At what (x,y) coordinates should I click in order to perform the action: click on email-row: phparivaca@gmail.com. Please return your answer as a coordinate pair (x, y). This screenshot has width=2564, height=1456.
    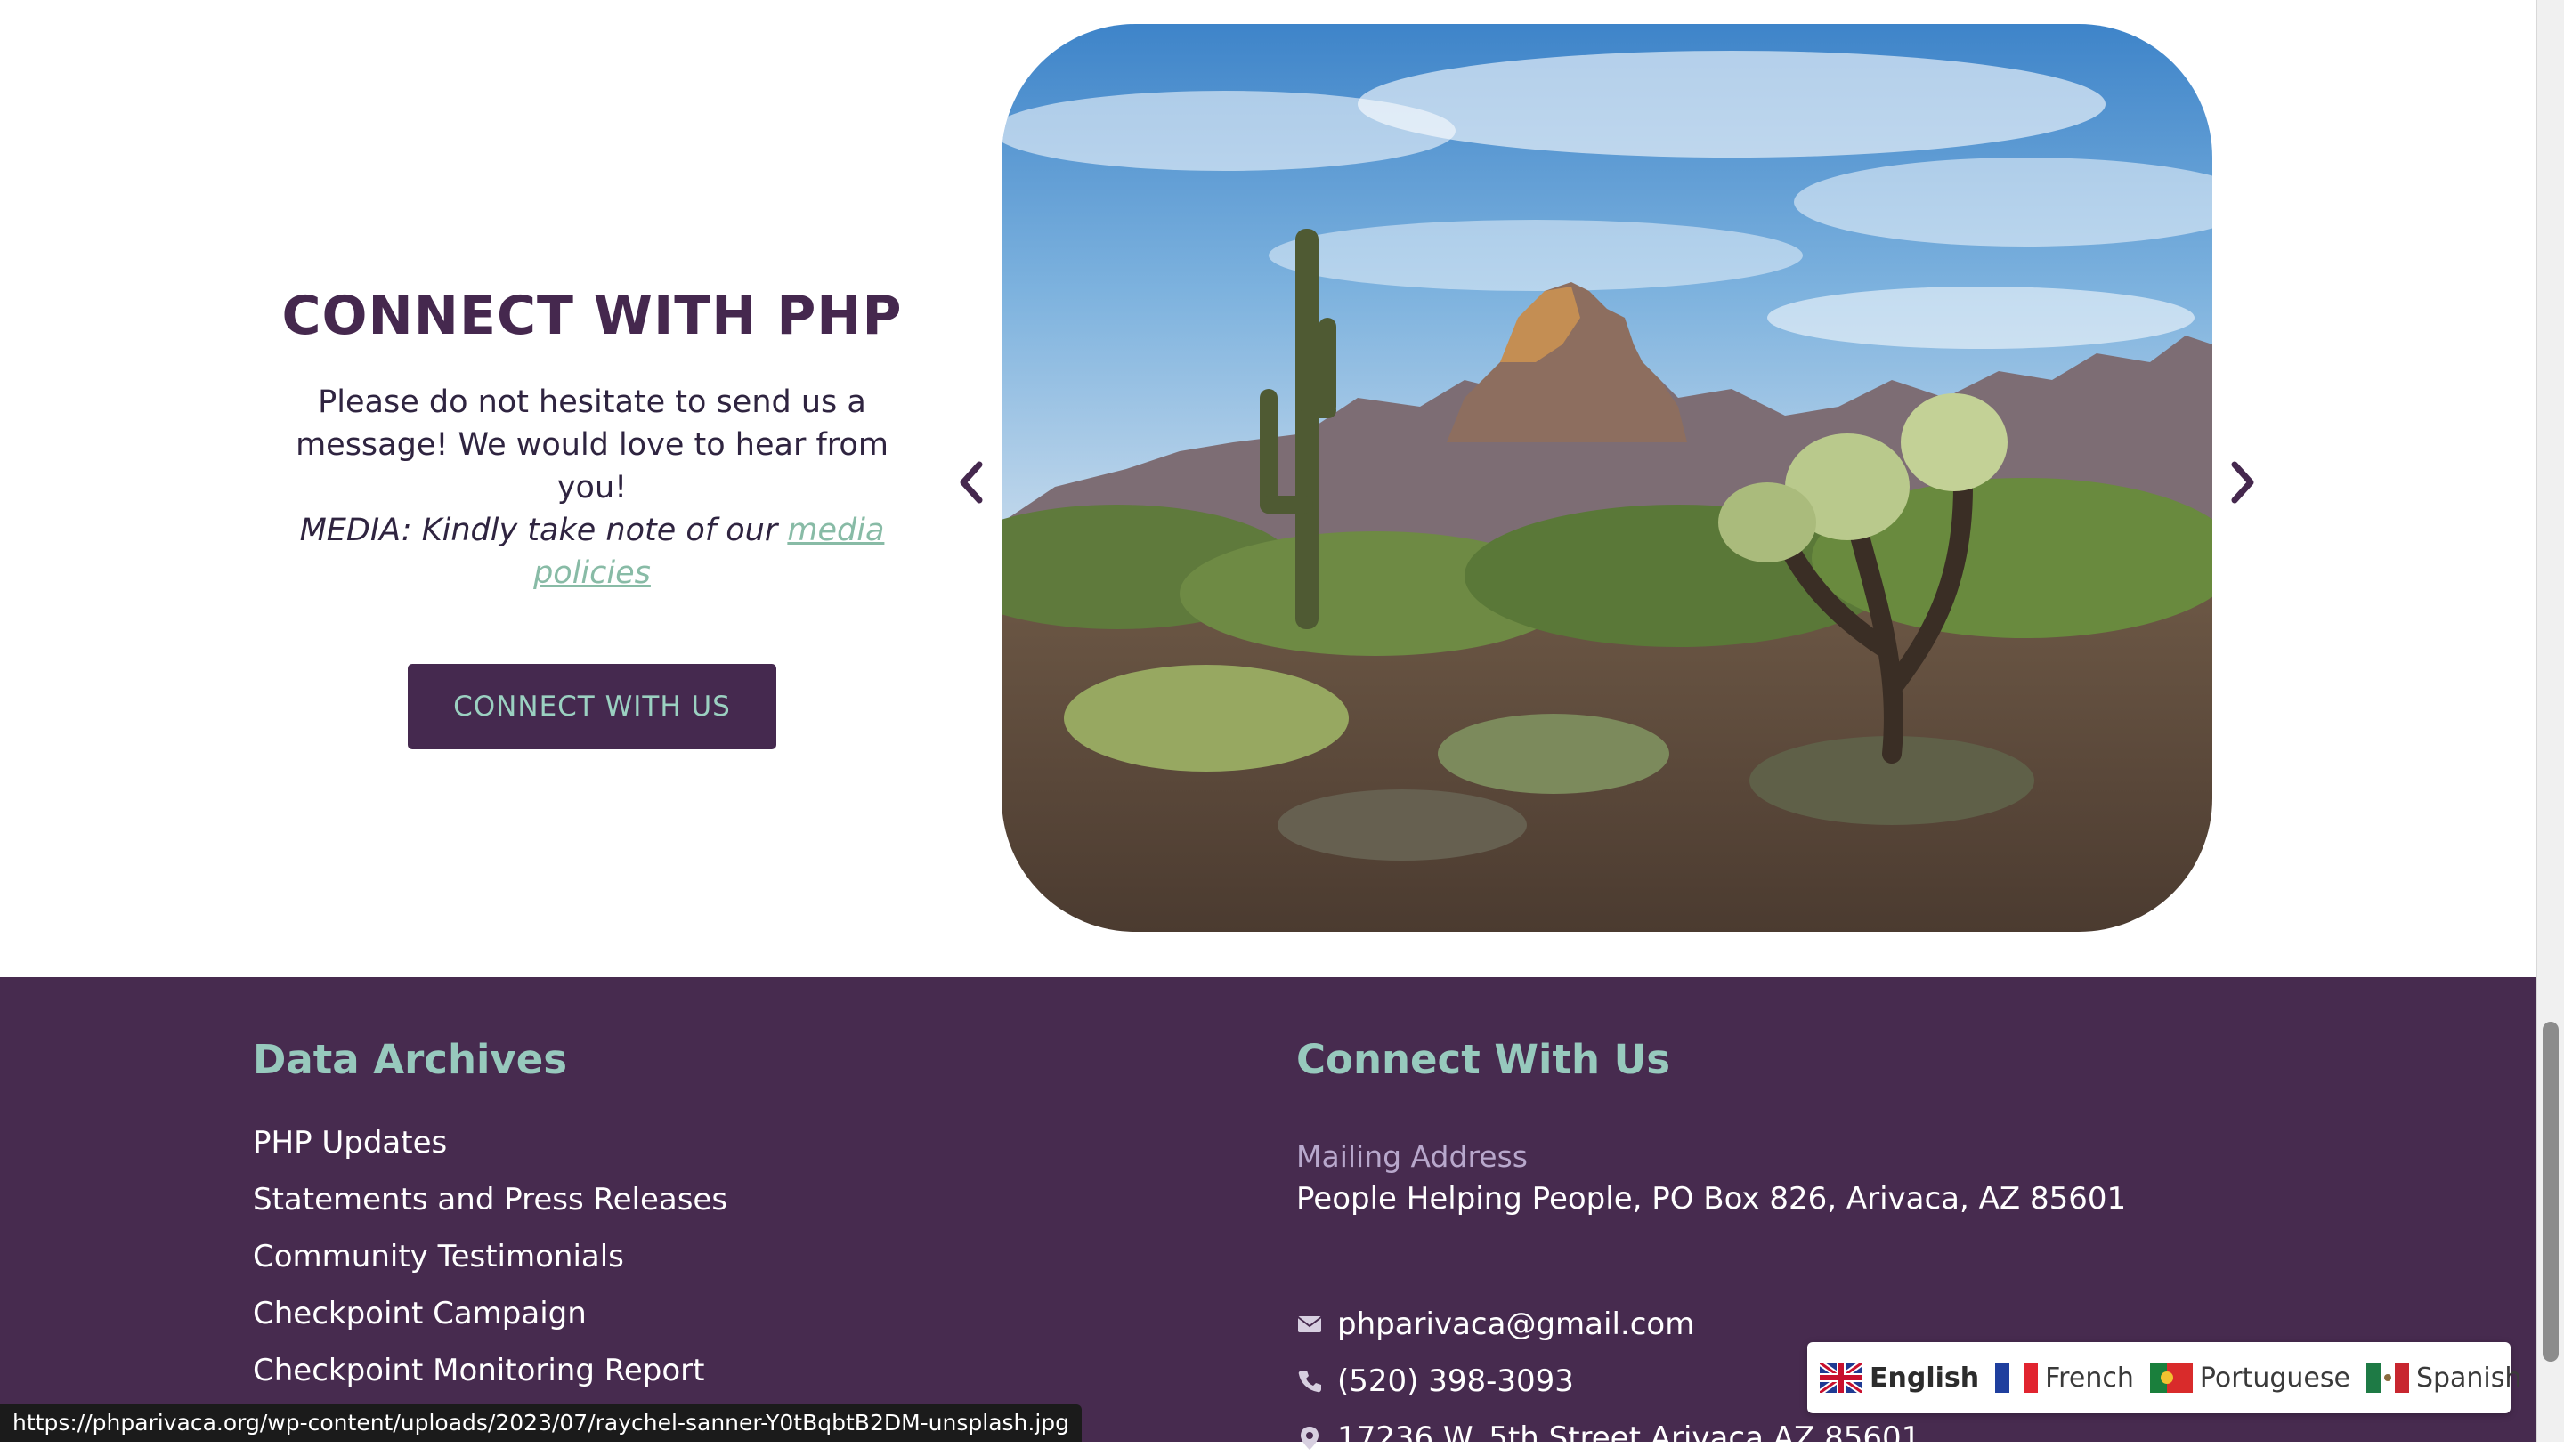
    Looking at the image, I should click on (1495, 1324).